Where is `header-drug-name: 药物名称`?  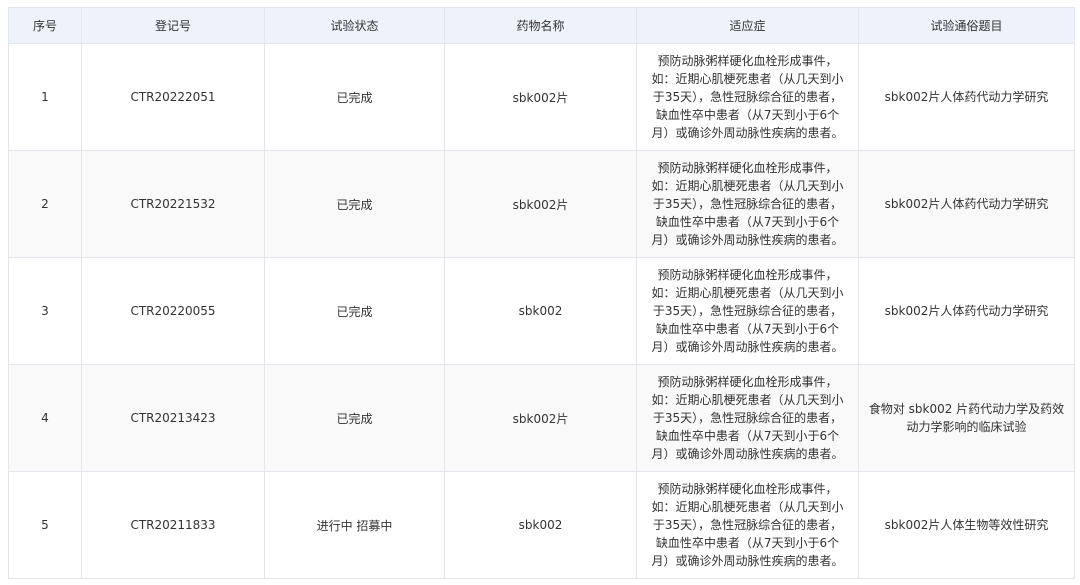
header-drug-name: 药物名称 is located at coordinates (540, 25).